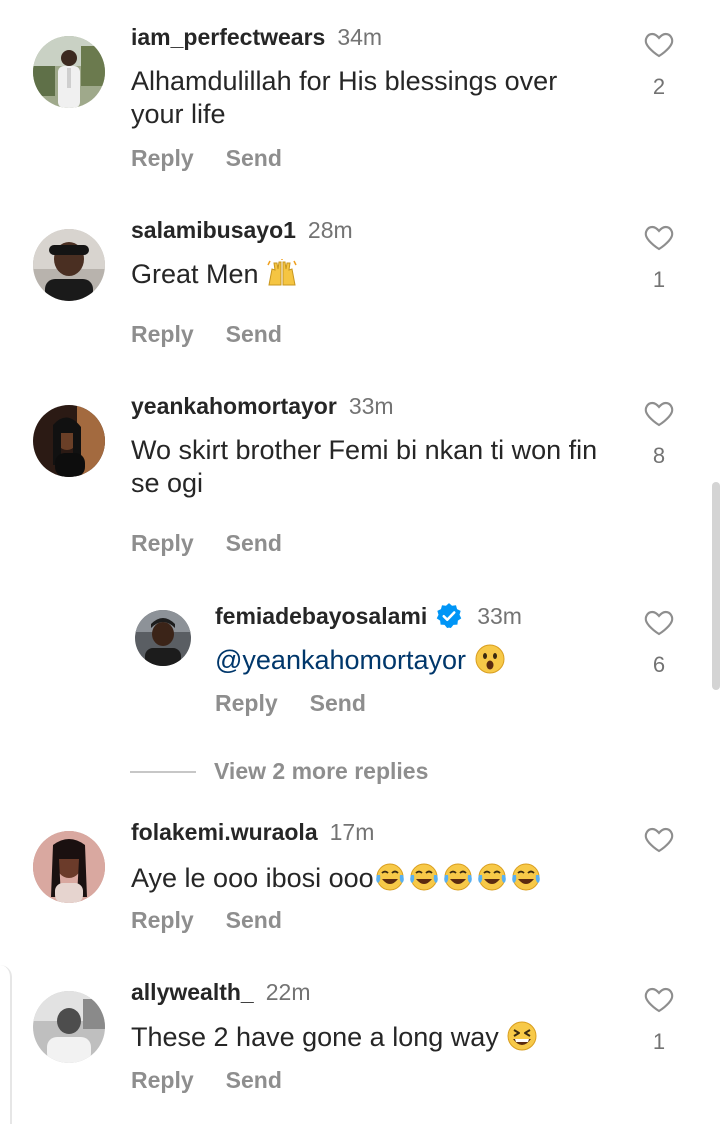  What do you see at coordinates (490, 663) in the screenshot?
I see `astonished-face-icon` at bounding box center [490, 663].